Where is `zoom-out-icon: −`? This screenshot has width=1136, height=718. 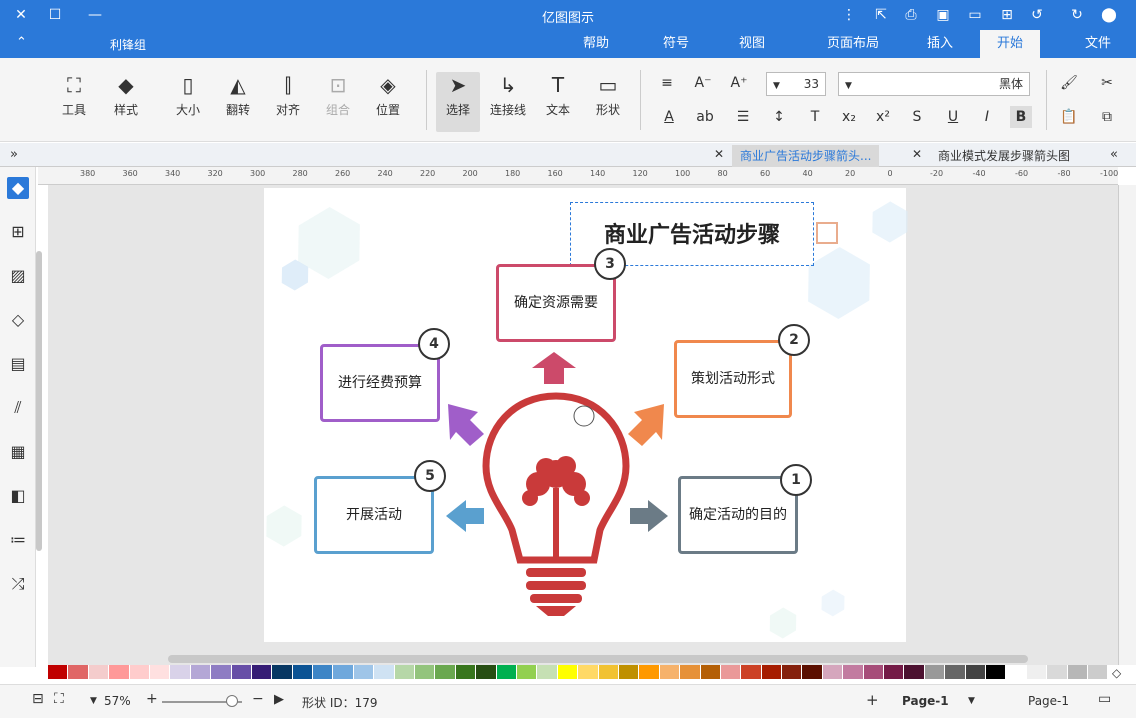 zoom-out-icon: − is located at coordinates (258, 699).